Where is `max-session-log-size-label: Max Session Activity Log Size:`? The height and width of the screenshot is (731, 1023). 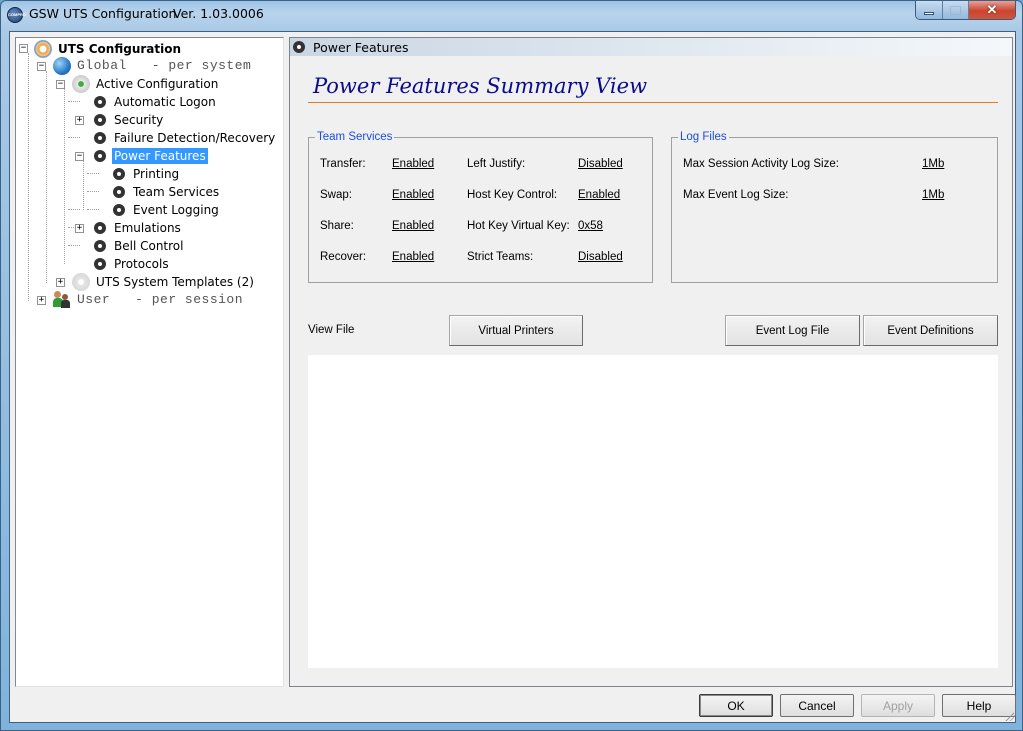
max-session-log-size-label: Max Session Activity Log Size: is located at coordinates (761, 164).